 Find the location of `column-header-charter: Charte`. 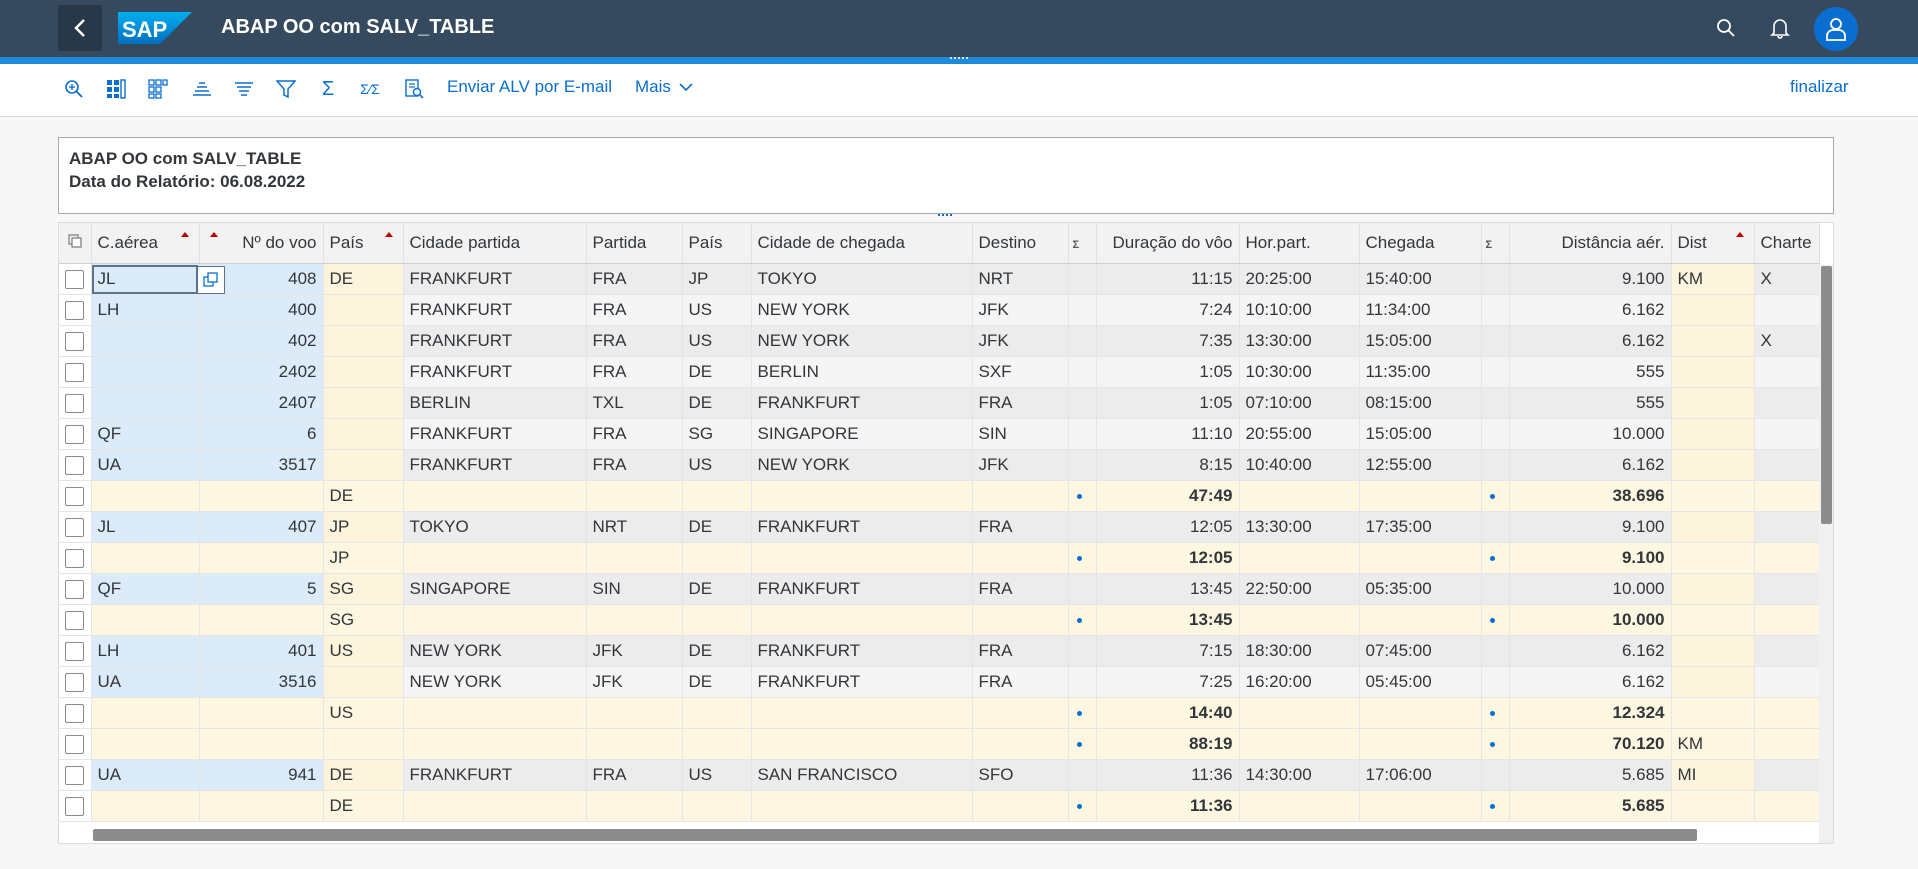

column-header-charter: Charte is located at coordinates (1787, 243).